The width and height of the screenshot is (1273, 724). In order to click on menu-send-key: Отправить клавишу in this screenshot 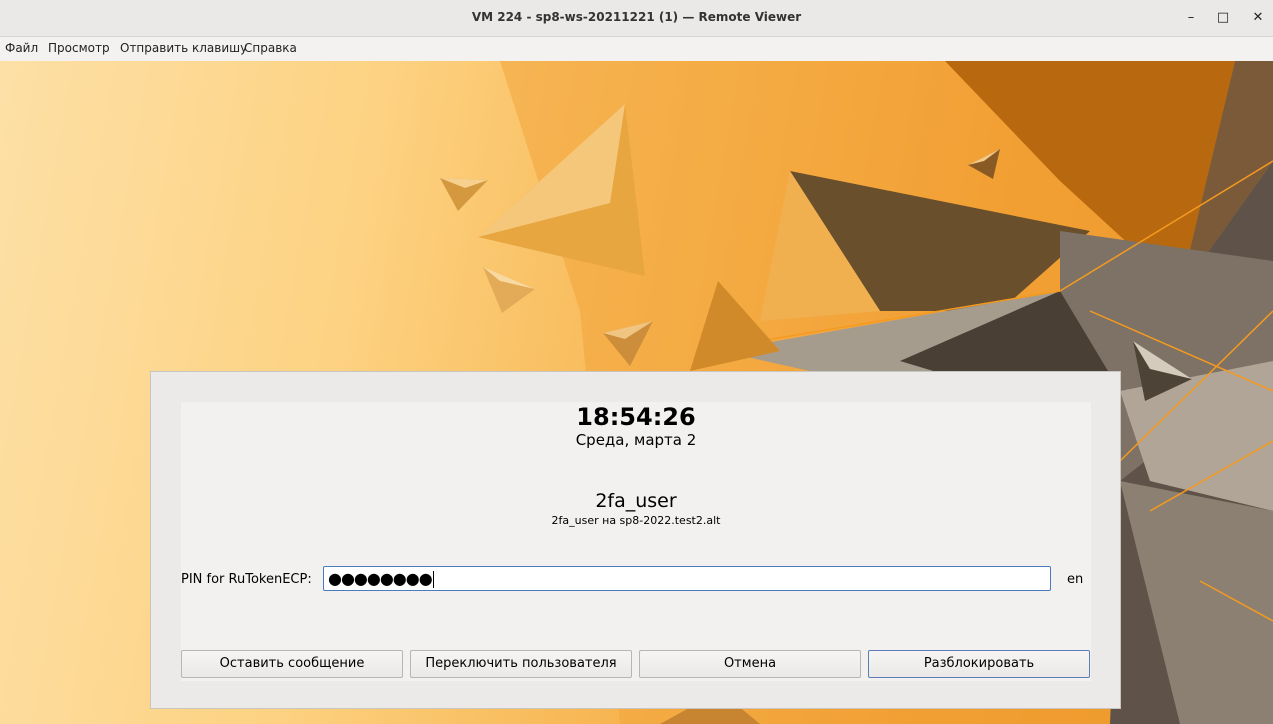, I will do `click(183, 48)`.